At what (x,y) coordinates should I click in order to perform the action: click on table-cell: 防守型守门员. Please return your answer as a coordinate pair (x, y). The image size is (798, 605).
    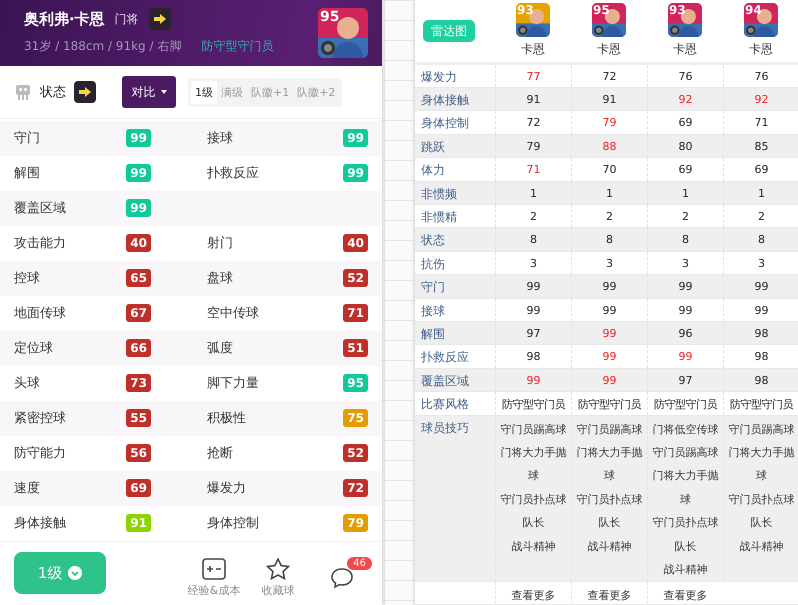
    Looking at the image, I should click on (760, 403).